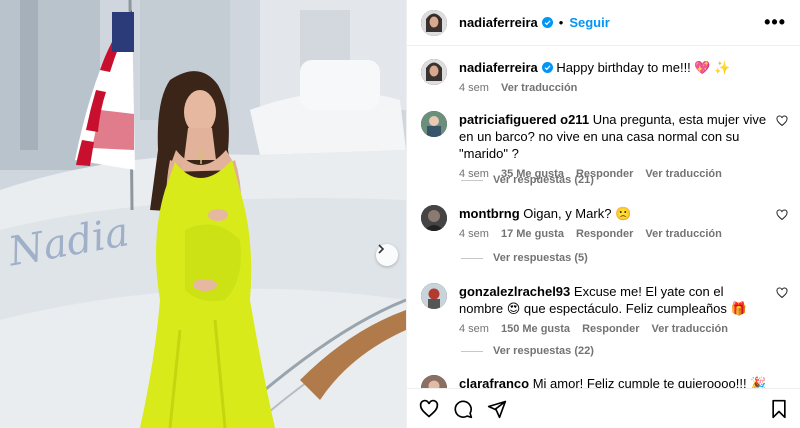 This screenshot has width=800, height=428. What do you see at coordinates (514, 291) in the screenshot?
I see `comment-username: gonzalezlrachel93` at bounding box center [514, 291].